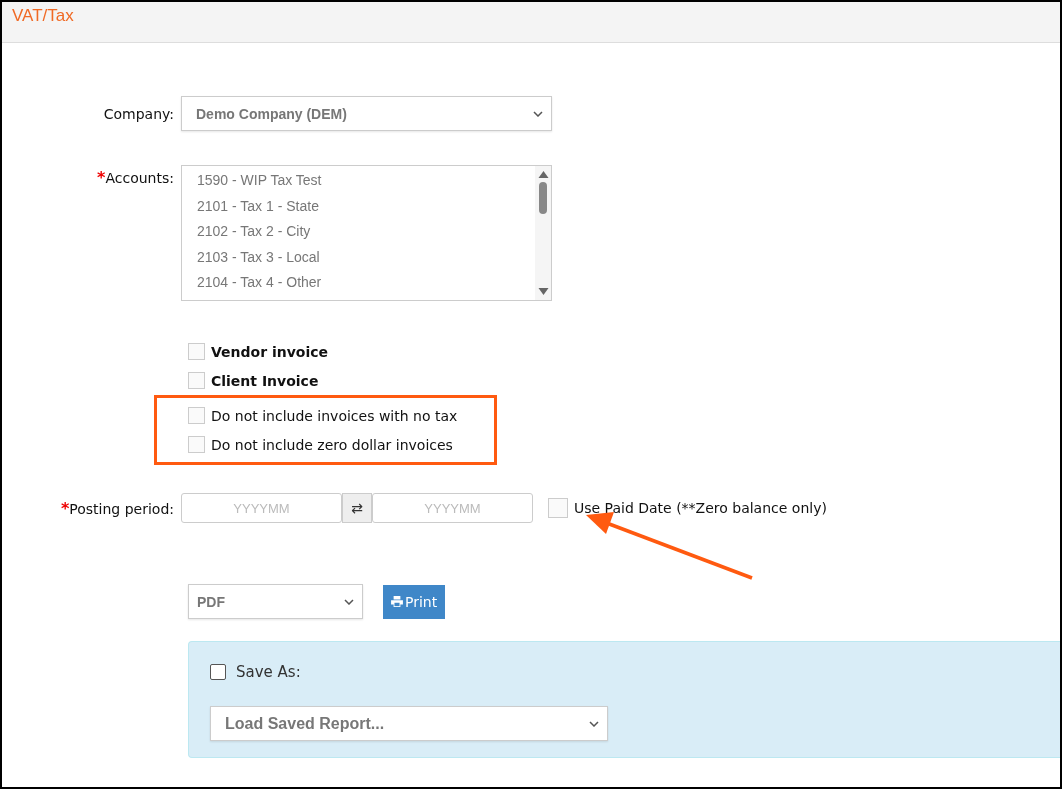  I want to click on checkbox, so click(218, 672).